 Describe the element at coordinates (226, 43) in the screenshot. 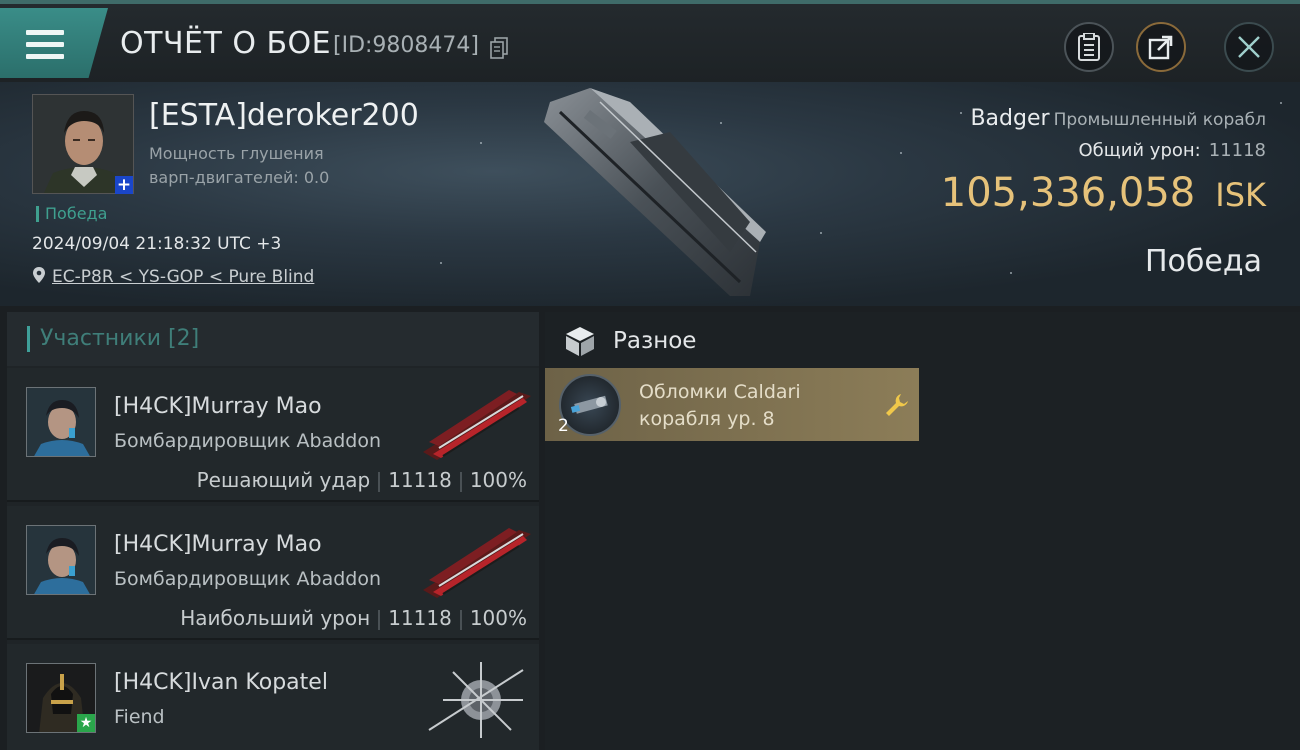

I see `page-title: ОТЧЁТ О БОЕ` at that location.